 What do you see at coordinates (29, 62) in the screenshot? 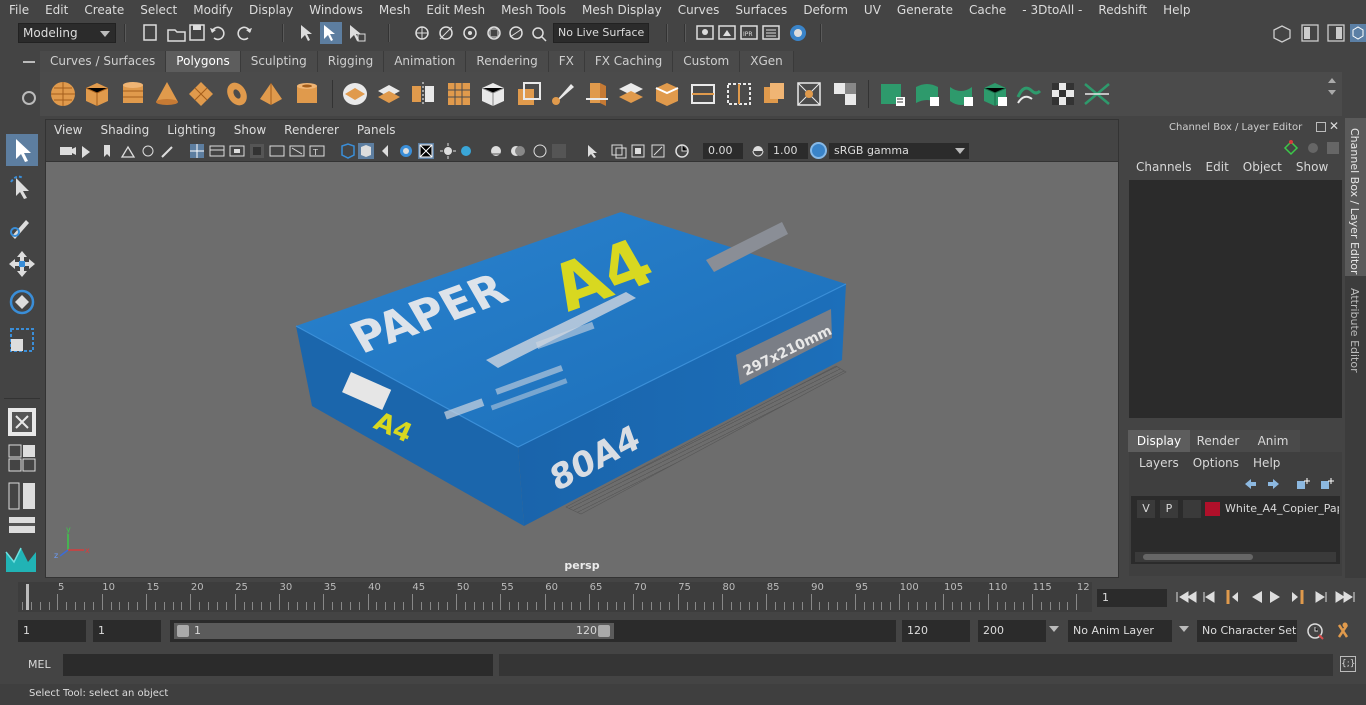
I see `shelf-menu-icon` at bounding box center [29, 62].